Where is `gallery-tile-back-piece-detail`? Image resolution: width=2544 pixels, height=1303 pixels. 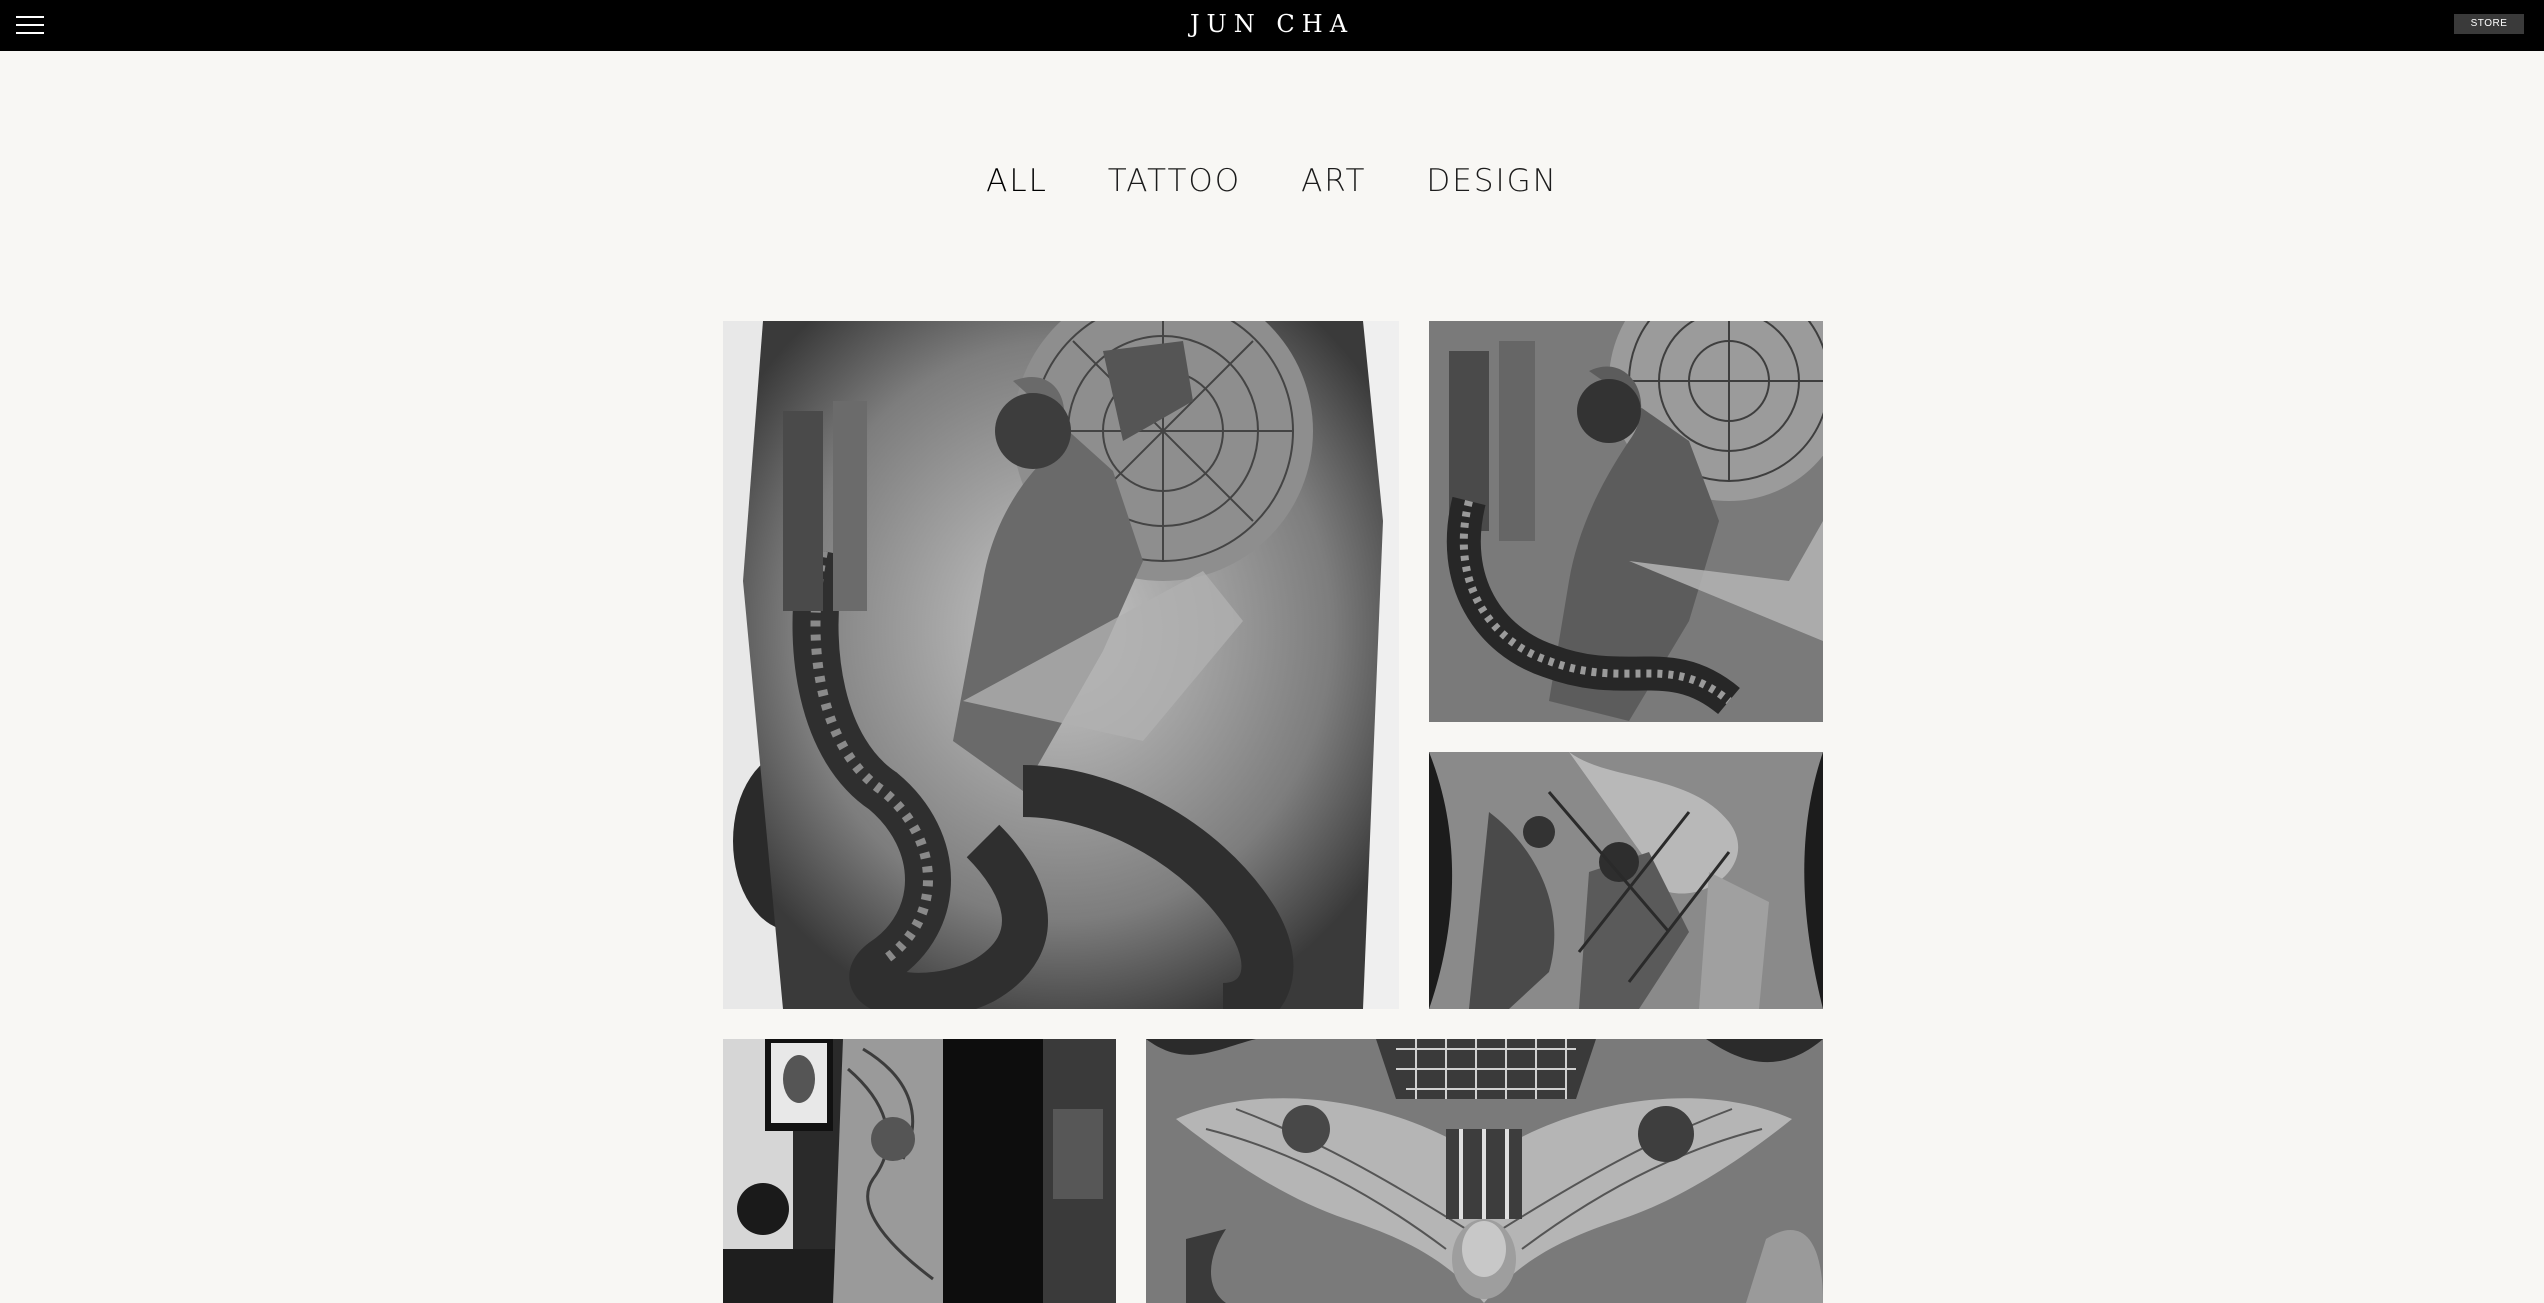 gallery-tile-back-piece-detail is located at coordinates (1626, 521).